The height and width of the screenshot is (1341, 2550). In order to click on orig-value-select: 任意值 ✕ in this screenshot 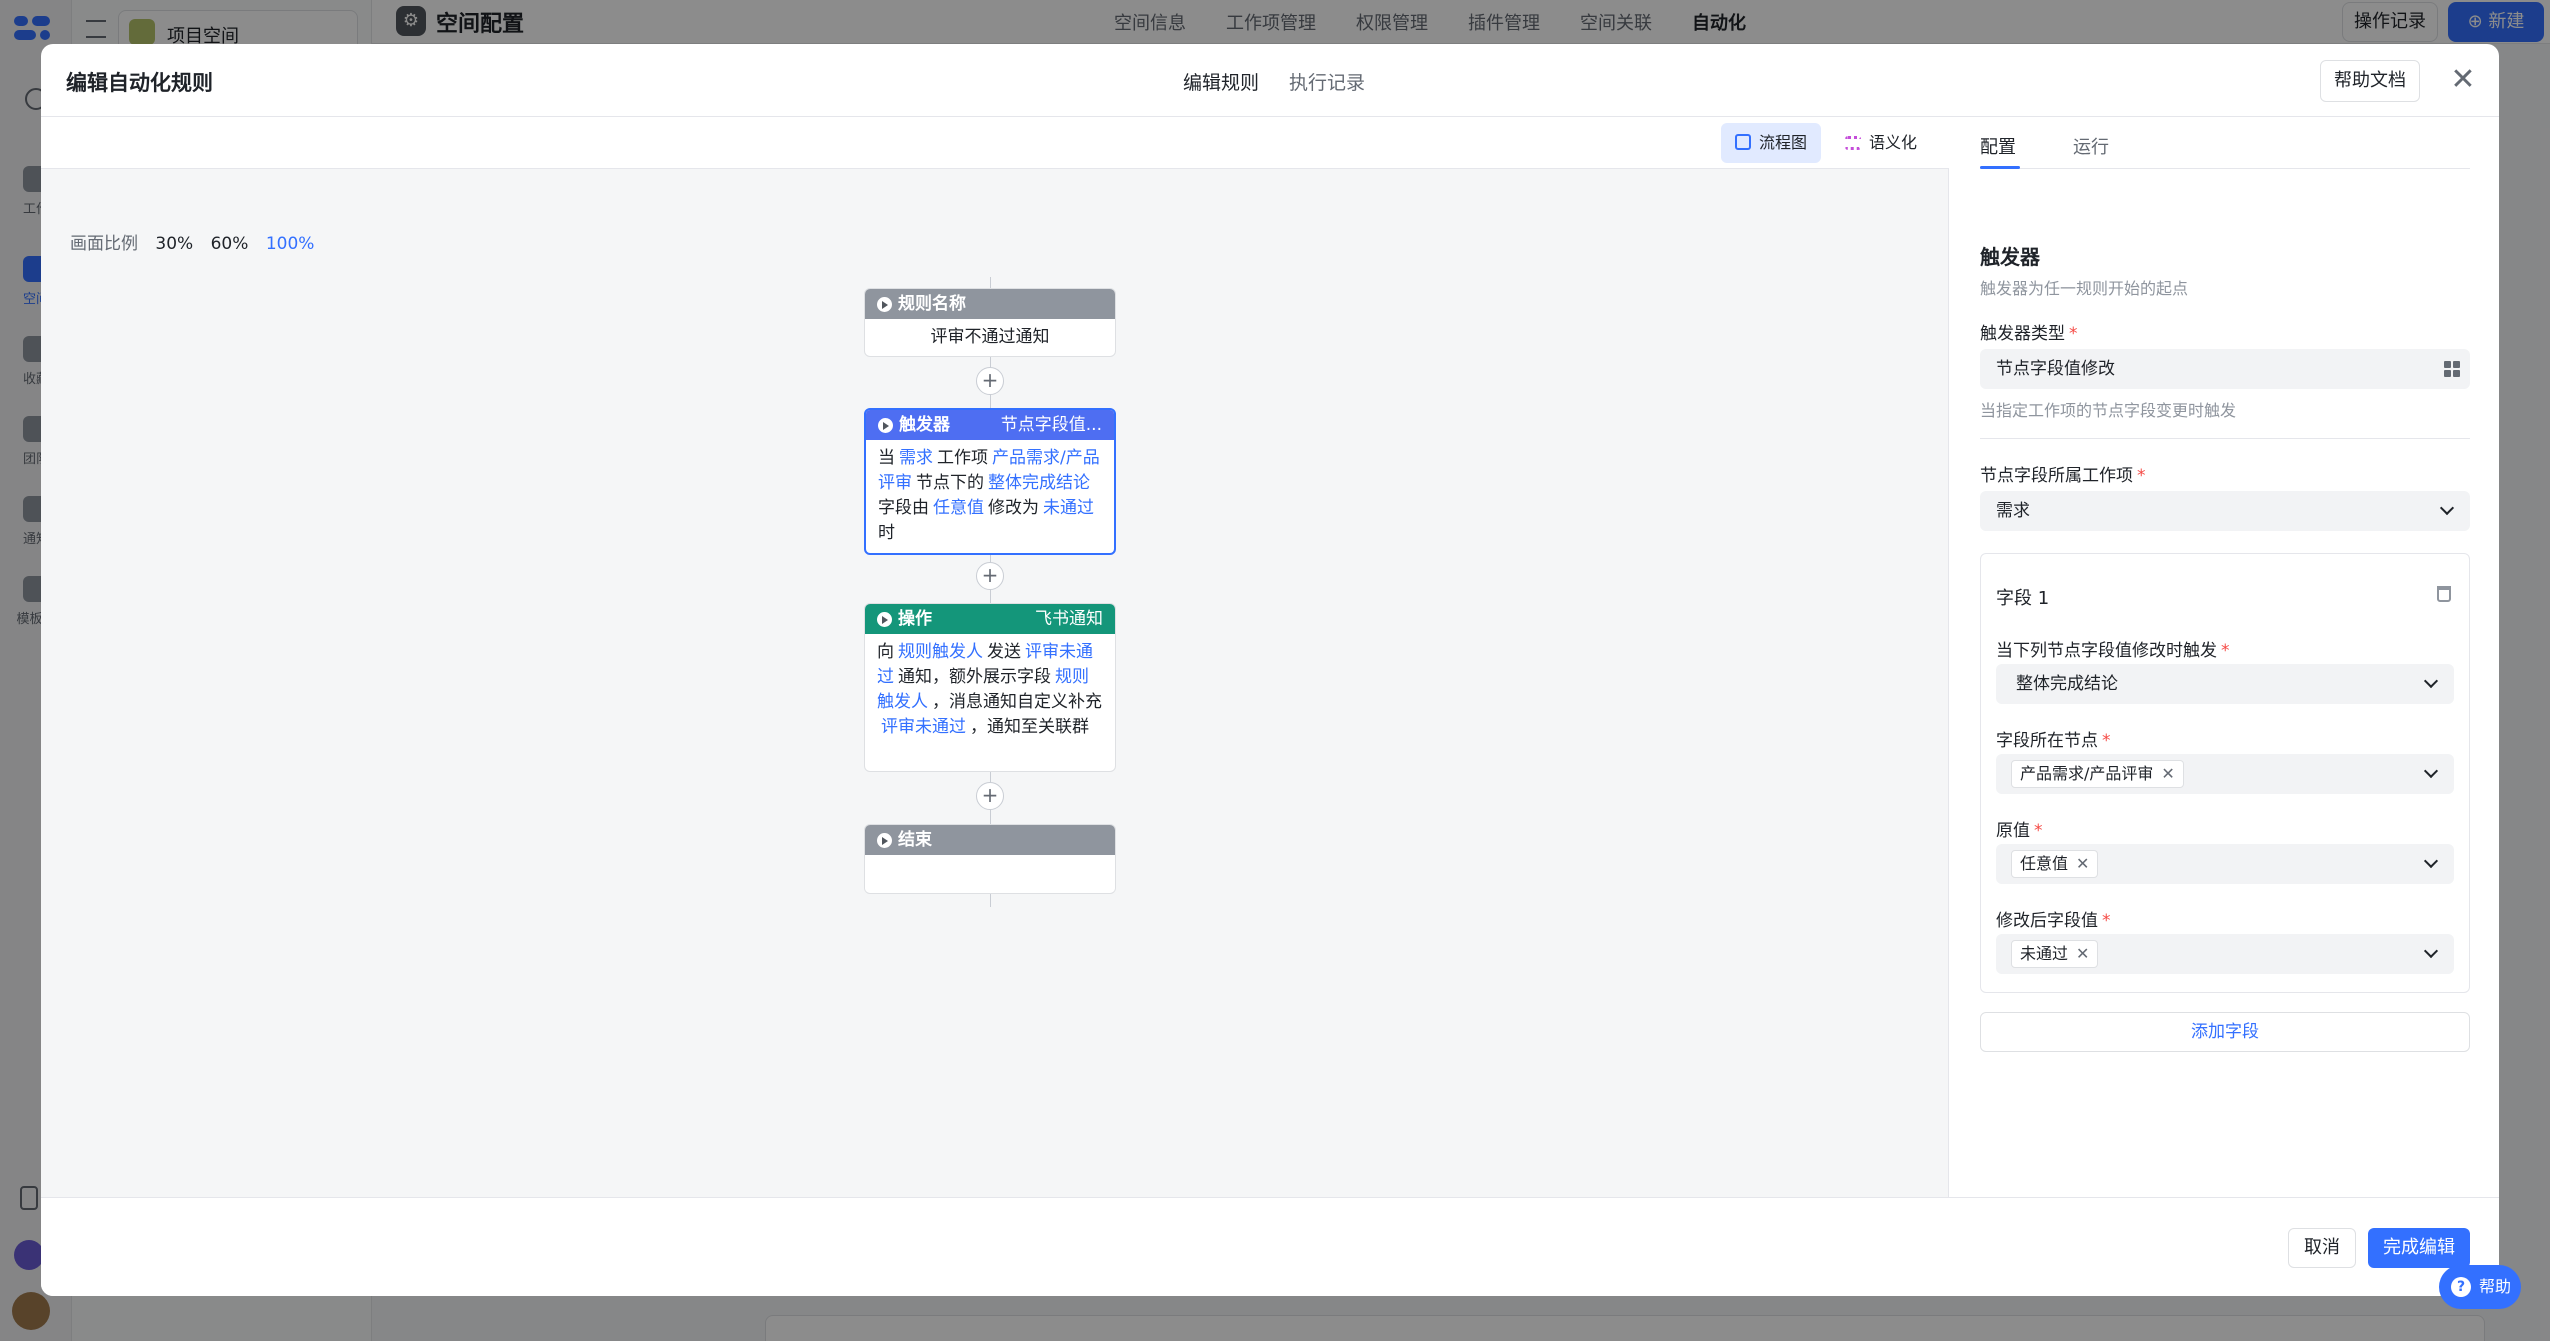, I will do `click(2225, 864)`.